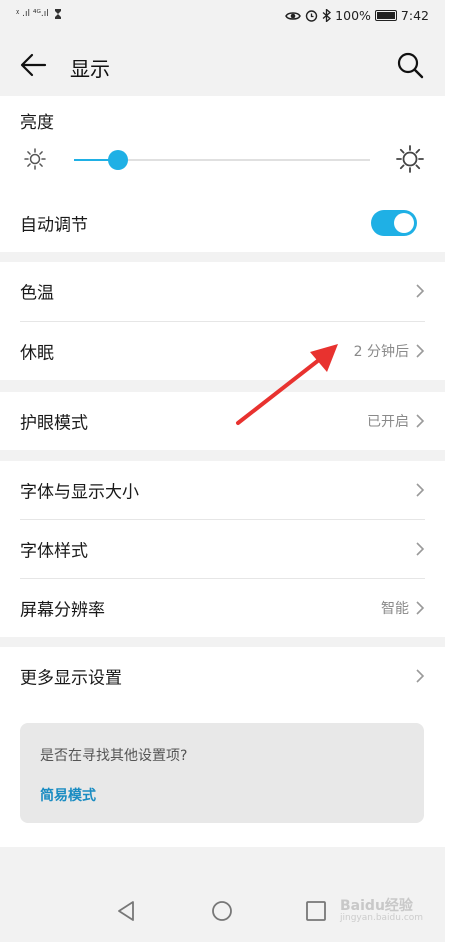 The height and width of the screenshot is (942, 461). Describe the element at coordinates (35, 159) in the screenshot. I see `sun-small-icon` at that location.